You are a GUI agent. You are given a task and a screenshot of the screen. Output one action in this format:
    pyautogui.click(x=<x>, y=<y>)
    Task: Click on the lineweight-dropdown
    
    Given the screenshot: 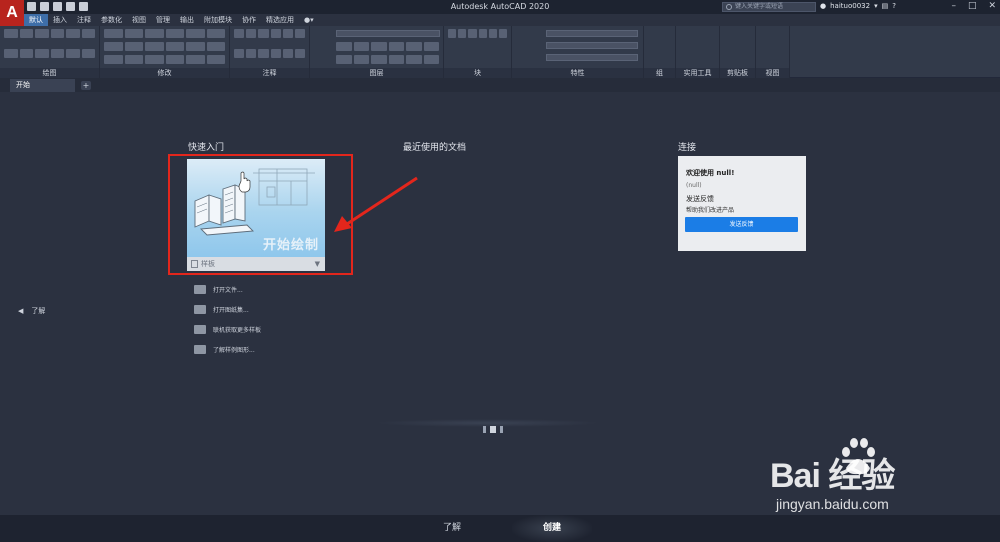 What is the action you would take?
    pyautogui.click(x=592, y=57)
    